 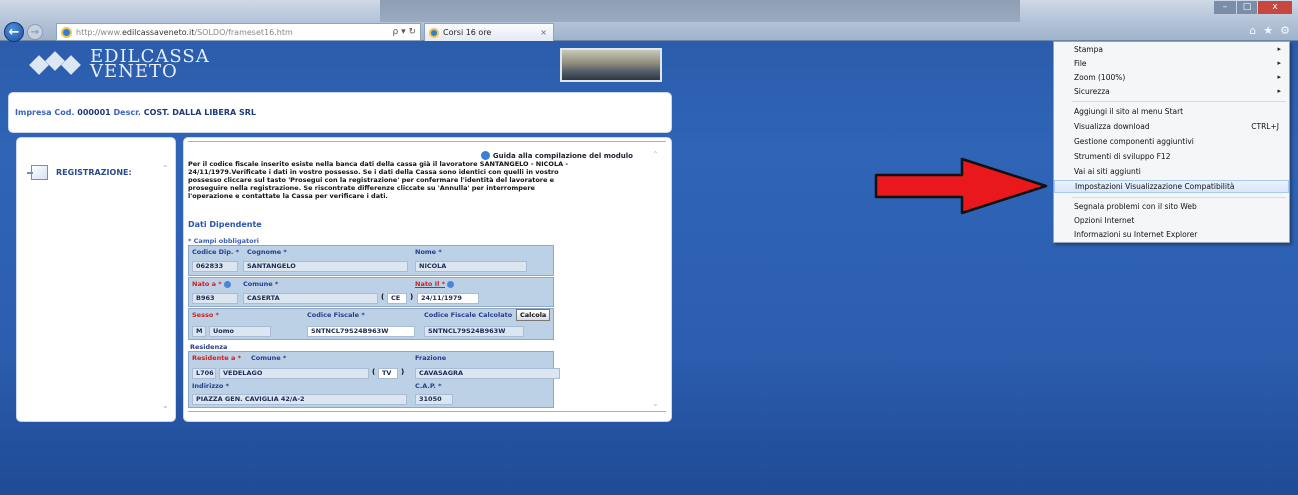 I want to click on back-arrow-icon: ←, so click(x=14, y=32).